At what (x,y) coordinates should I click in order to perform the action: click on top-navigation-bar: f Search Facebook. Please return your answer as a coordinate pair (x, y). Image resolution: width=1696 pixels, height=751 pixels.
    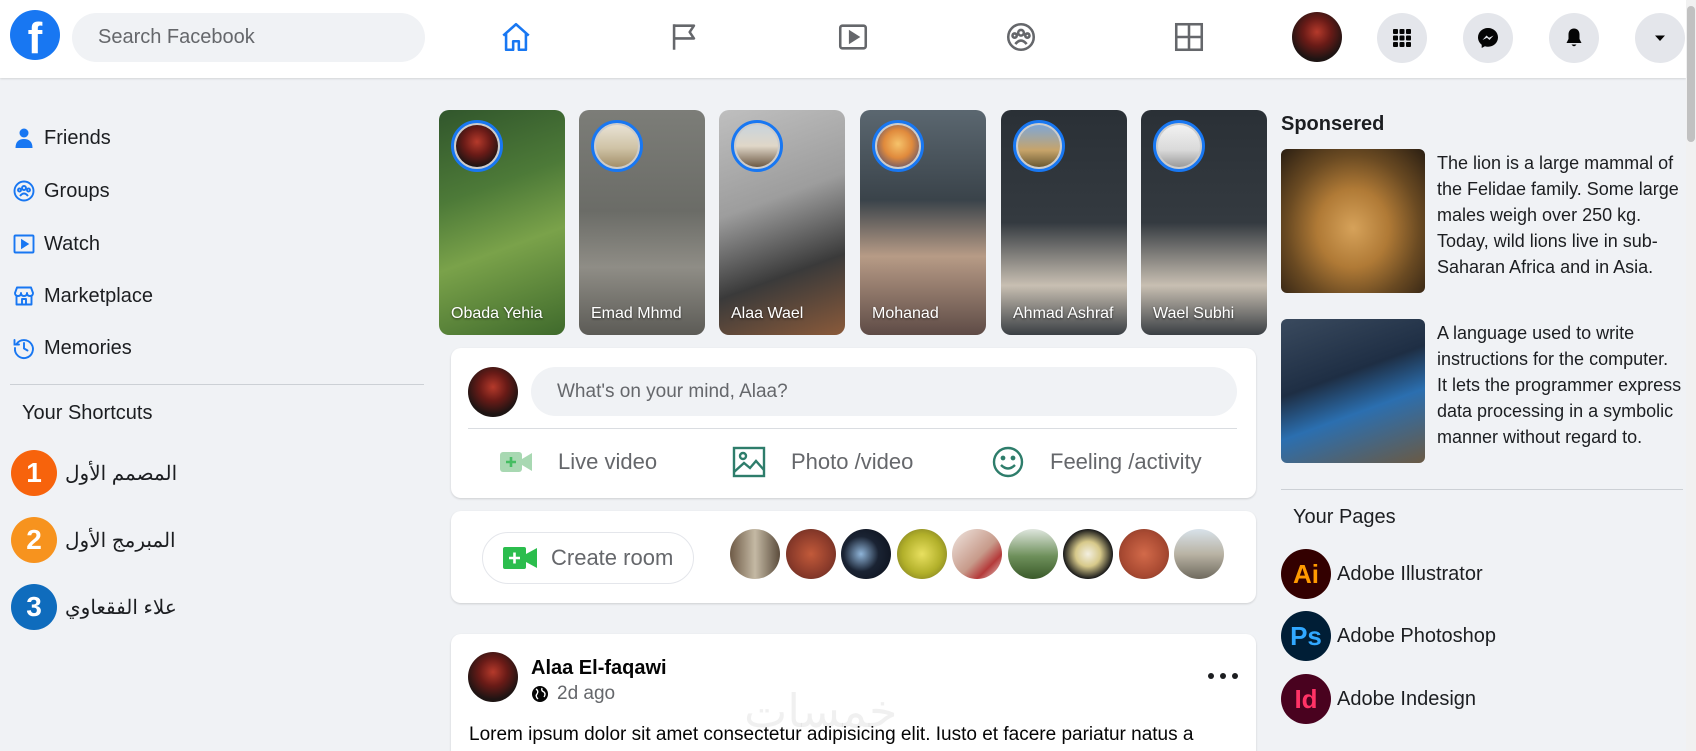
    Looking at the image, I should click on (843, 39).